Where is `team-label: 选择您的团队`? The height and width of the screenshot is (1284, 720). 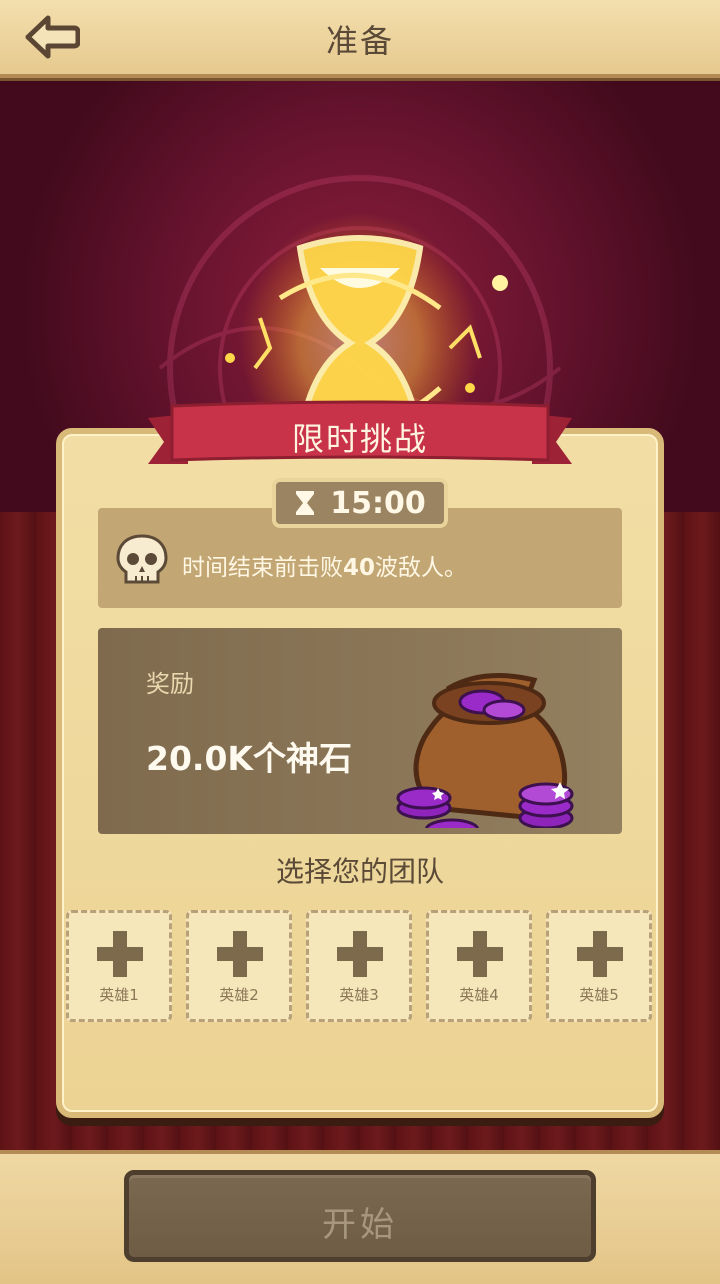
team-label: 选择您的团队 is located at coordinates (359, 871).